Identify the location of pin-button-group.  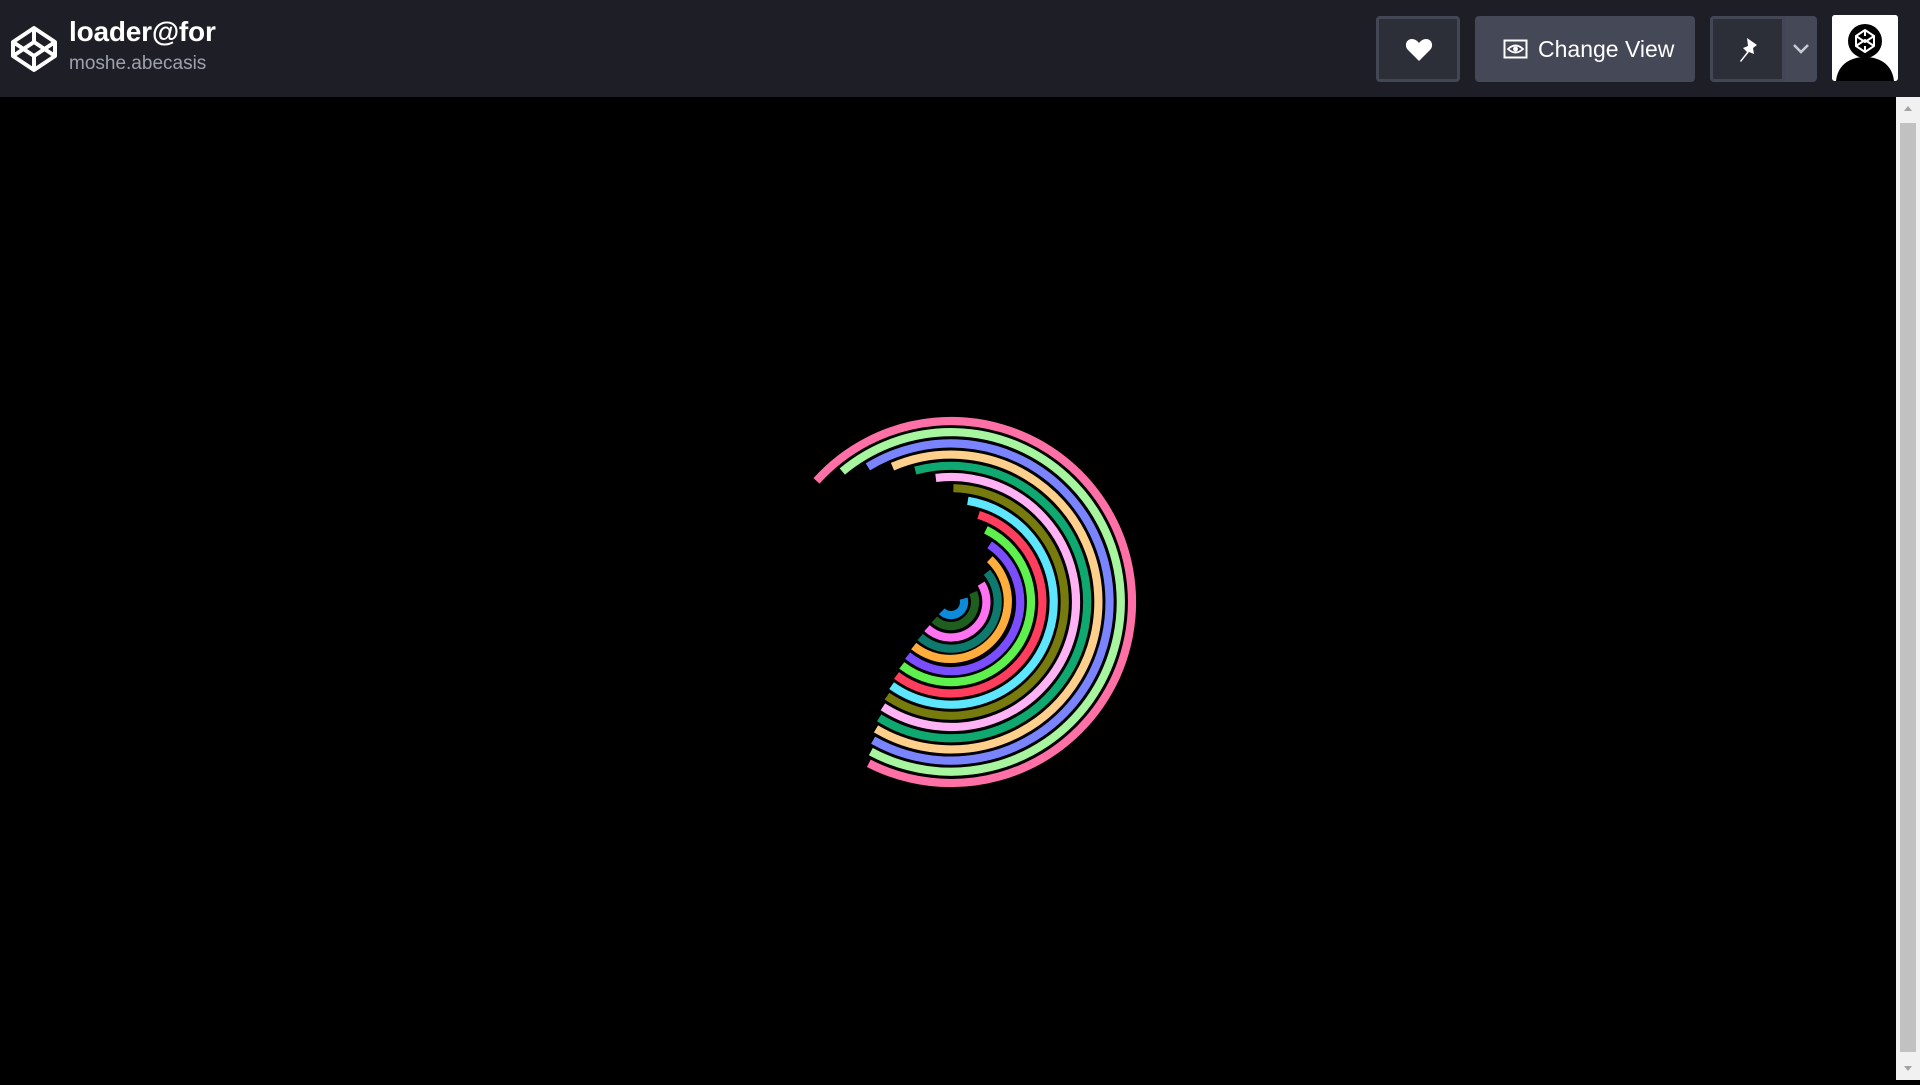
(1763, 49).